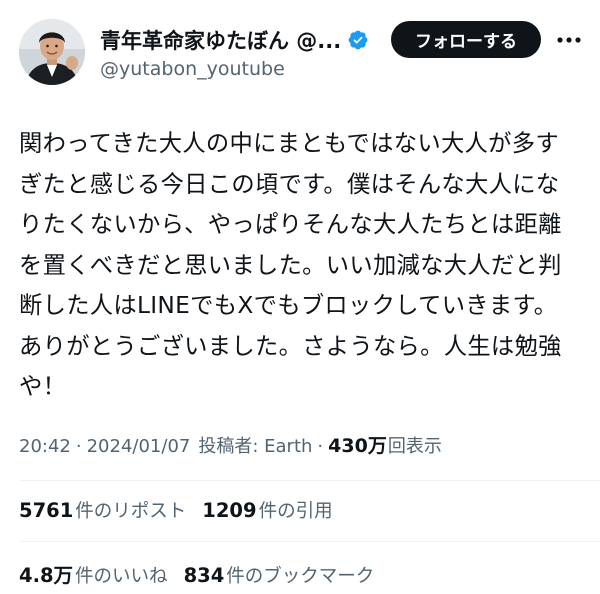 The width and height of the screenshot is (600, 594). I want to click on follow-button: フォローする, so click(466, 39).